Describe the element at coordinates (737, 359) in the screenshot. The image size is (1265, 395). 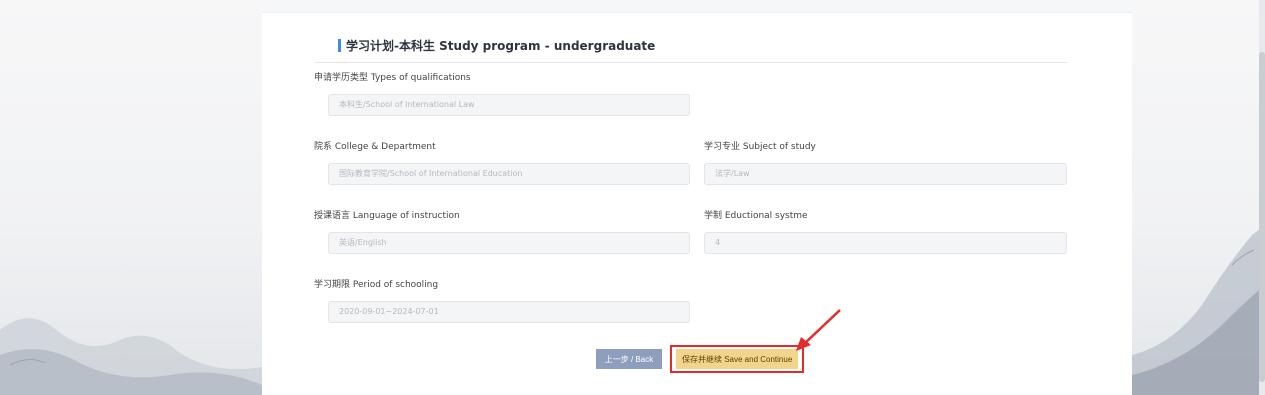
I see `save-and-continue-button: 保存并继续 Save and Continue` at that location.